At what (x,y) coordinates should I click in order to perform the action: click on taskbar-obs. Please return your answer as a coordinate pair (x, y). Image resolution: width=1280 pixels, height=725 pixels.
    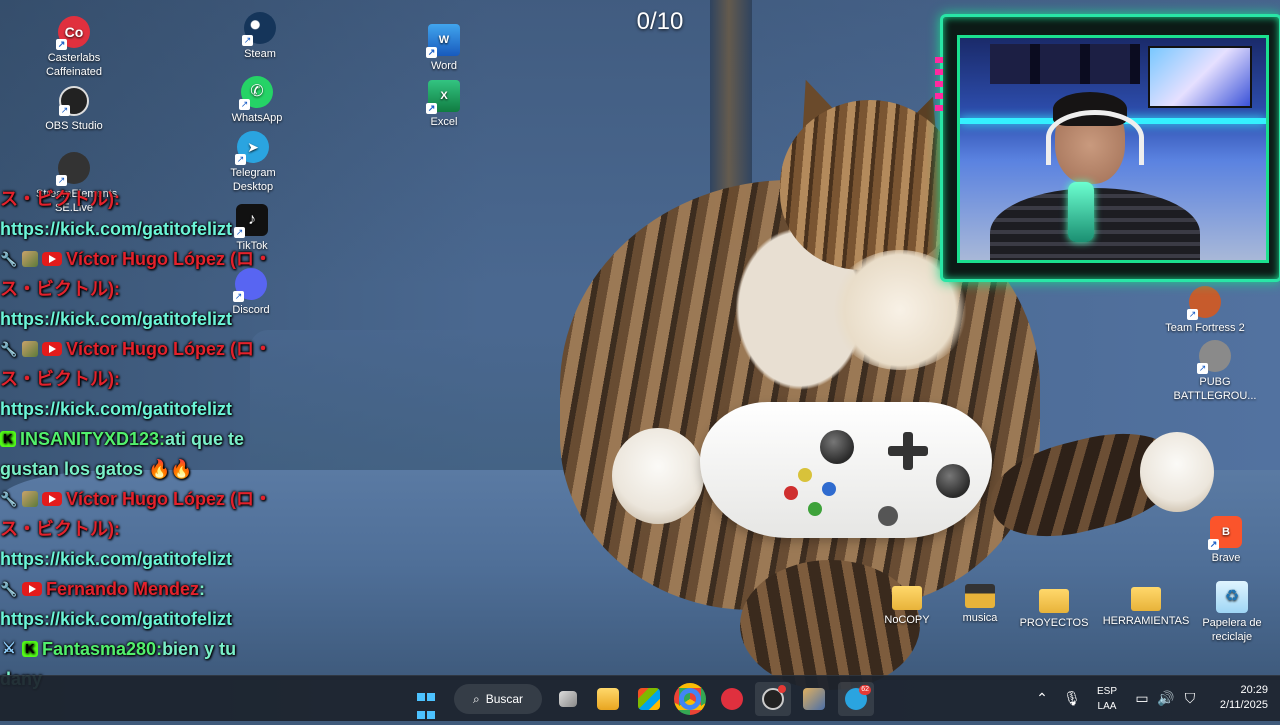
    Looking at the image, I should click on (773, 699).